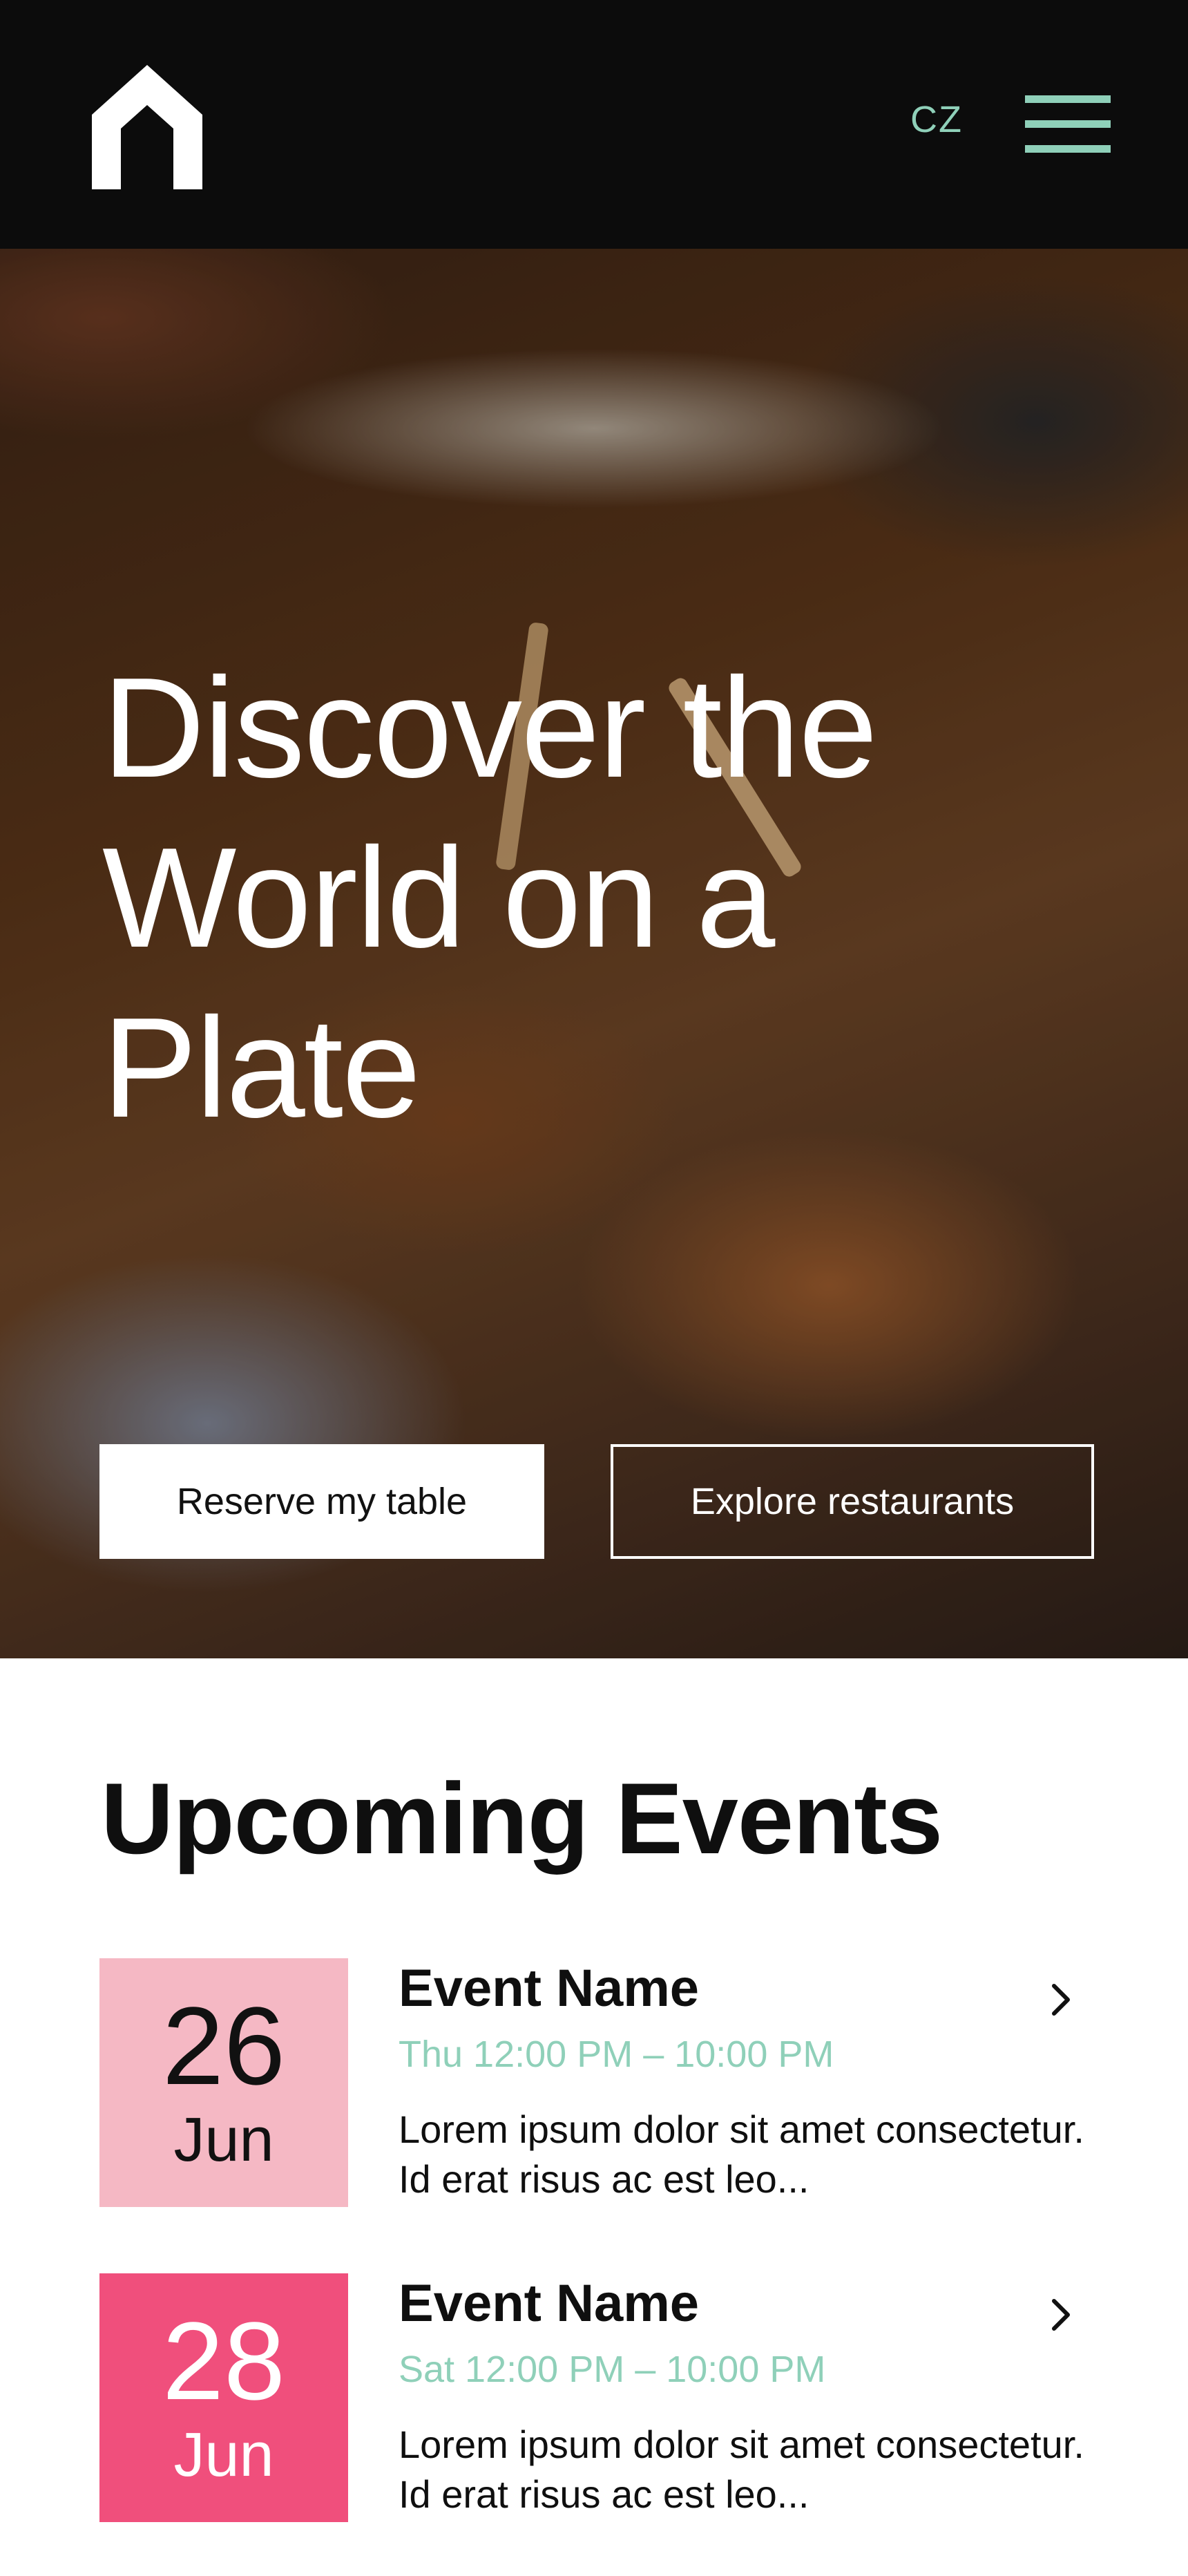  What do you see at coordinates (522, 1818) in the screenshot?
I see `events-heading: Upcoming Events` at bounding box center [522, 1818].